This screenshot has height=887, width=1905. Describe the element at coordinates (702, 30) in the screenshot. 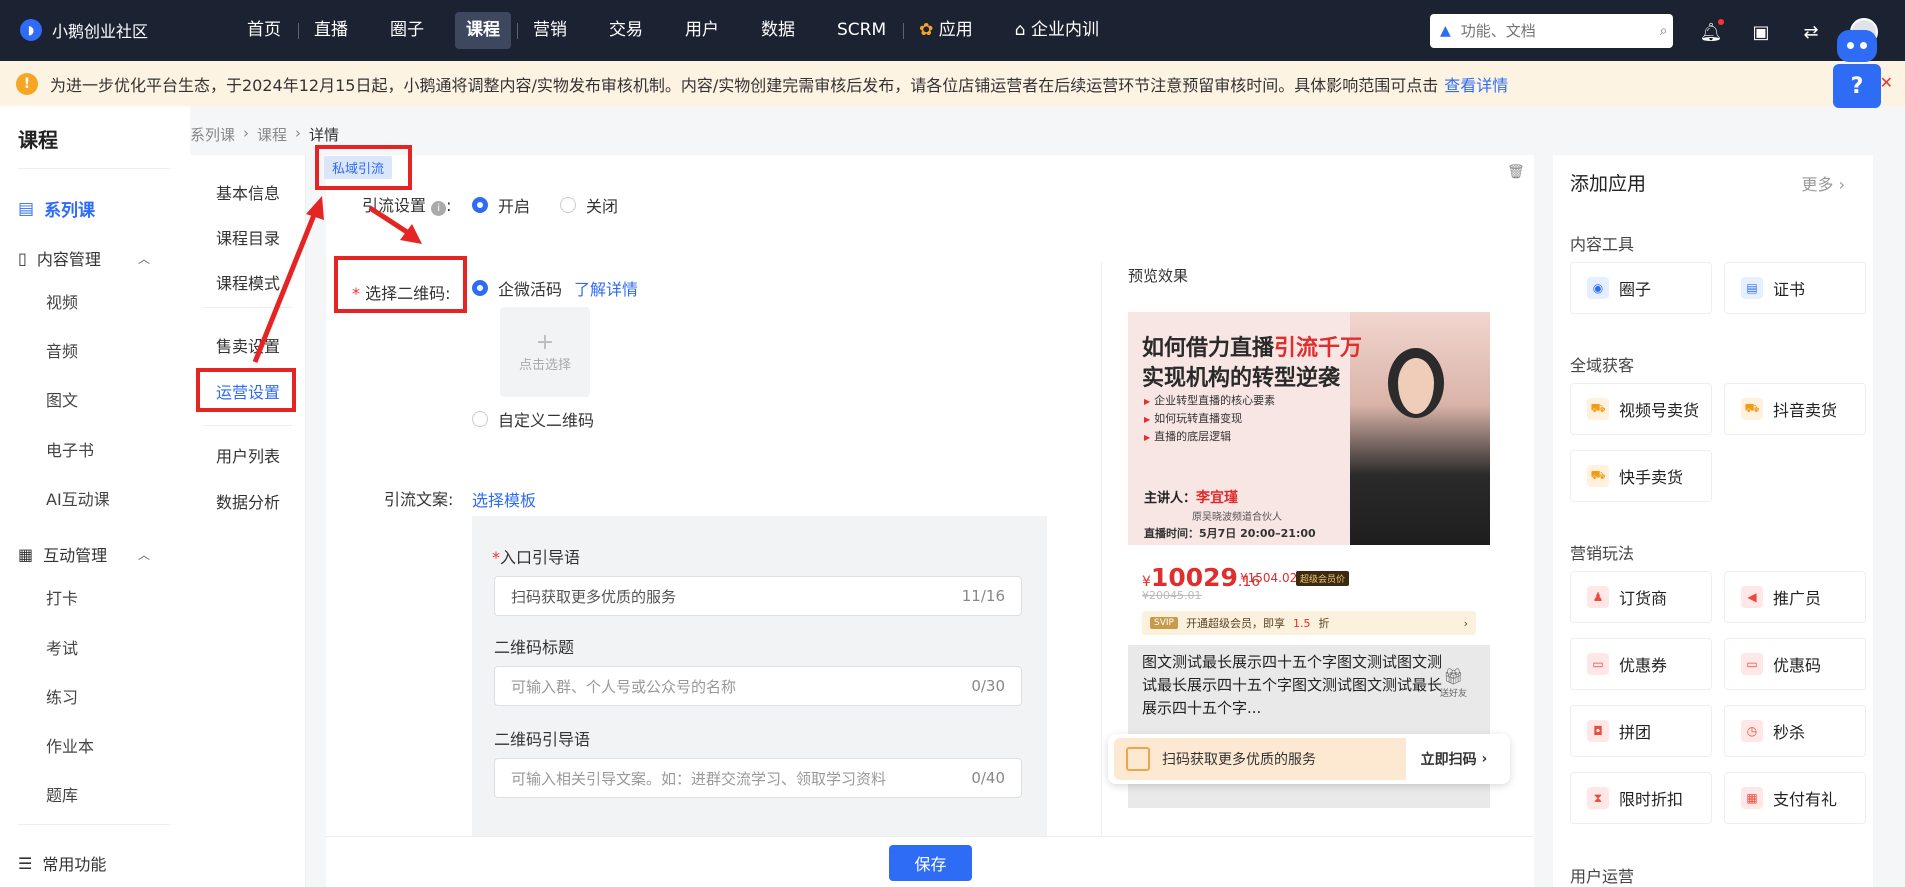

I see `nav-users: 用户` at that location.